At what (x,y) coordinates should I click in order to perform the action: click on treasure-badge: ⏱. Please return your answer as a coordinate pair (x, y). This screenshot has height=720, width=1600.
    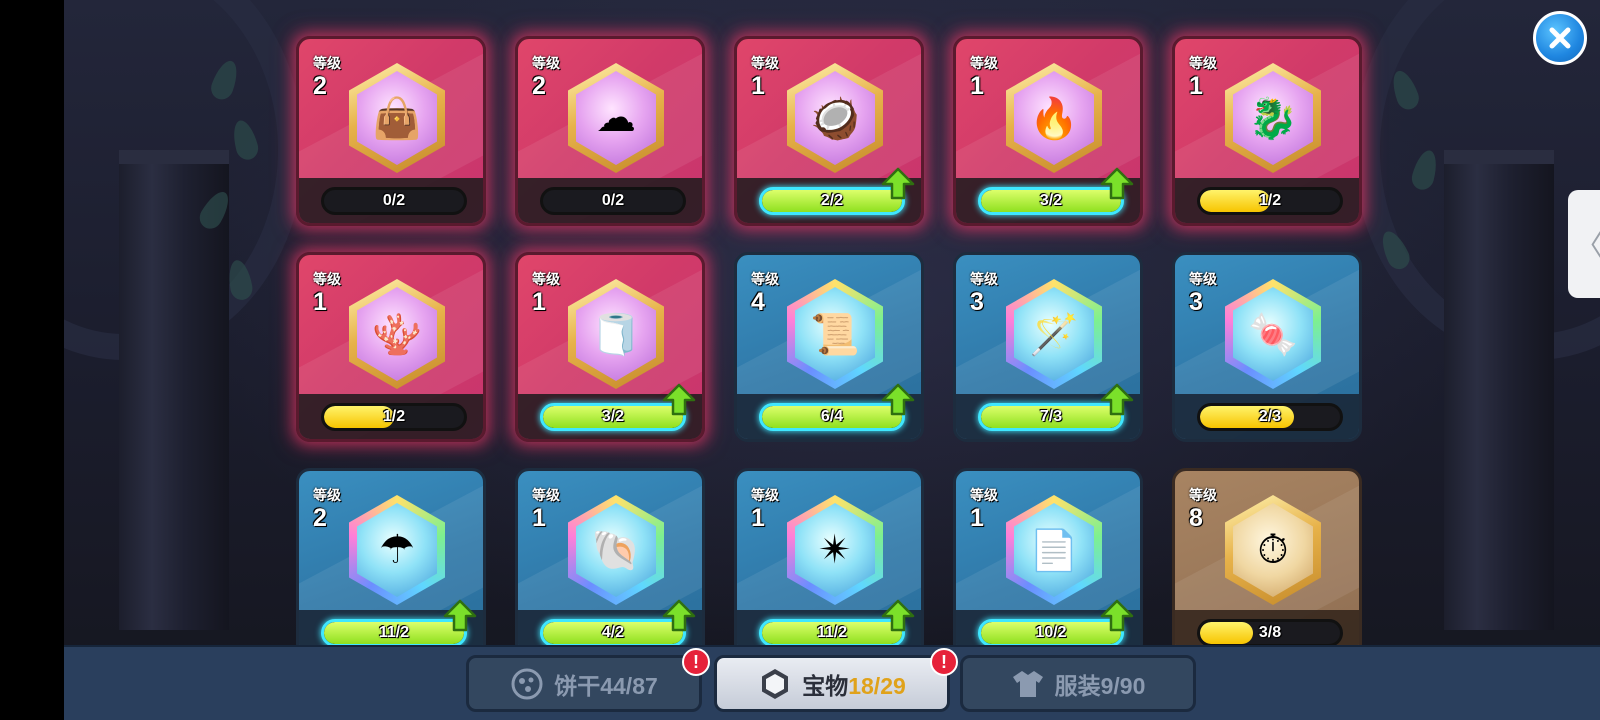
    Looking at the image, I should click on (1273, 550).